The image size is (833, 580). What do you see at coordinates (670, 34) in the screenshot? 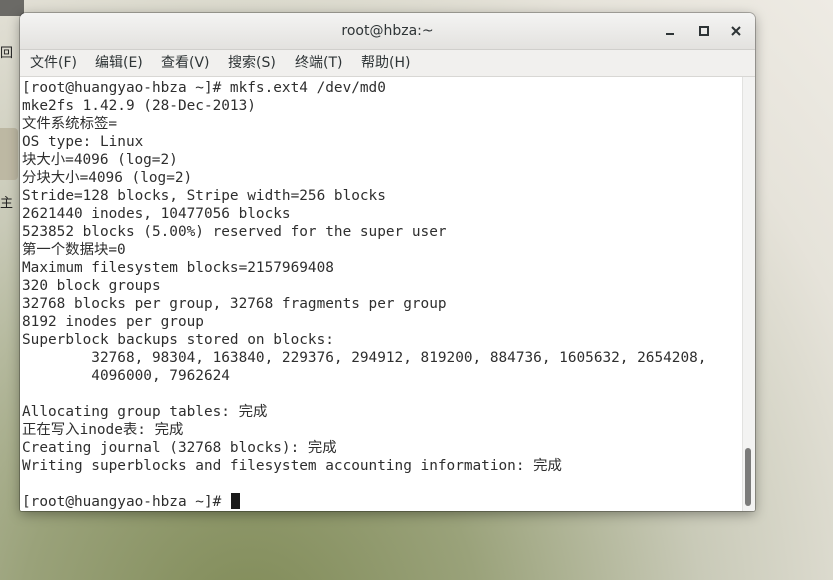
I see `minimize-icon` at bounding box center [670, 34].